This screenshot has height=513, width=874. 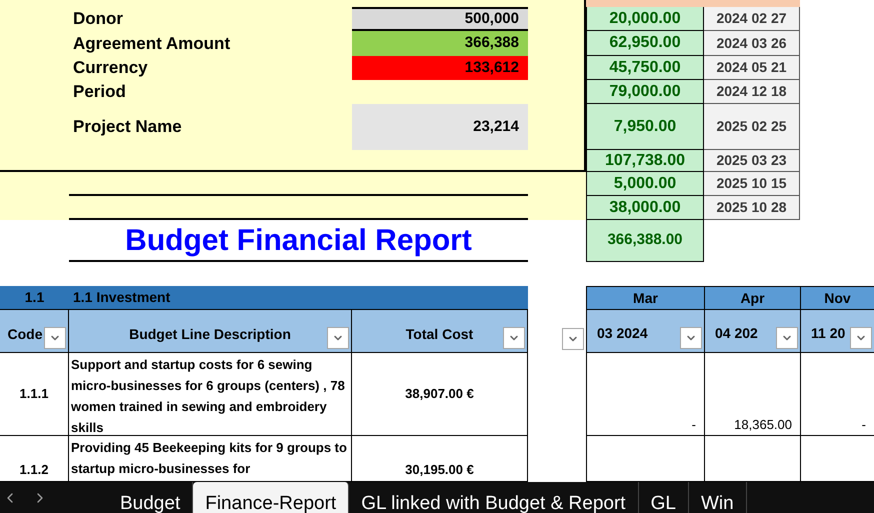 I want to click on month-header: Mar, so click(x=645, y=297).